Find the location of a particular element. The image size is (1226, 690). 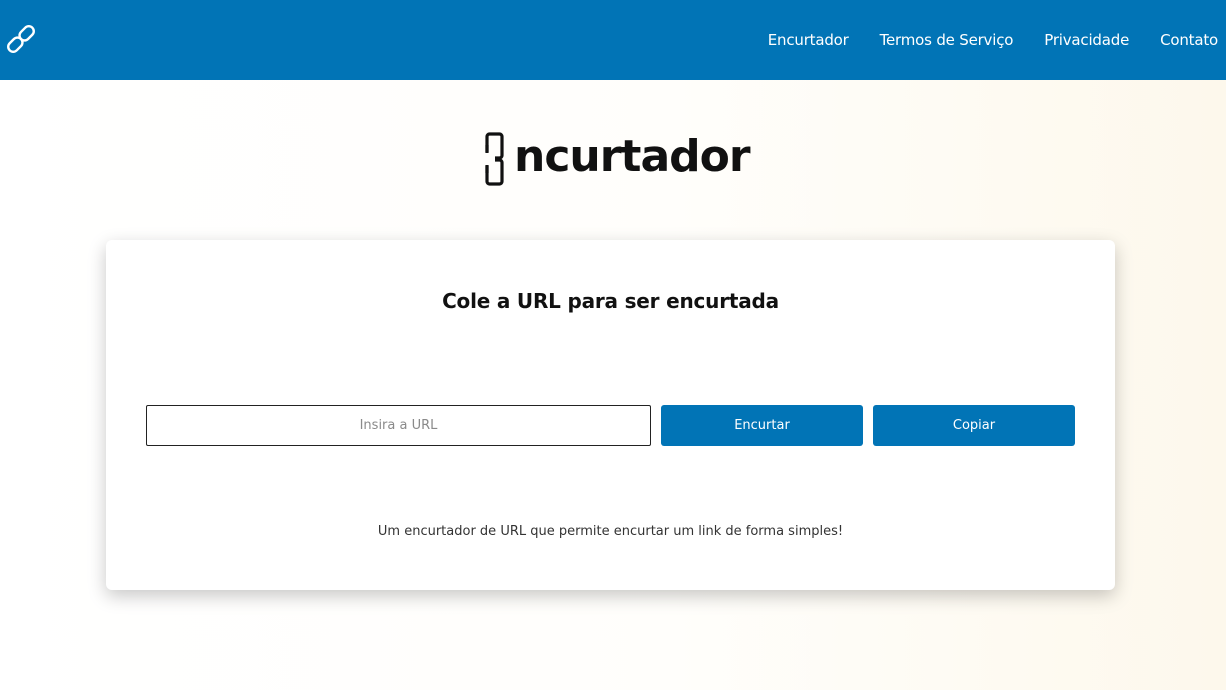

shorten-button: Encurtar is located at coordinates (762, 425).